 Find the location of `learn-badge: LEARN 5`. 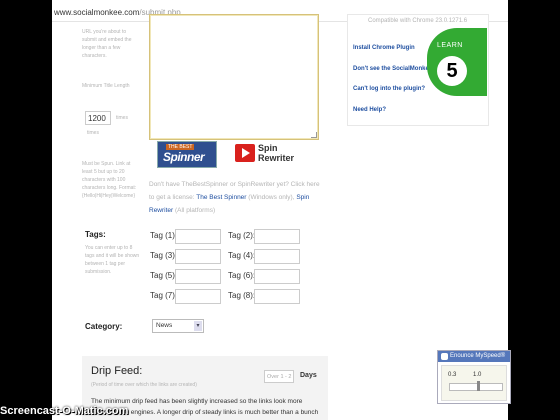

learn-badge: LEARN 5 is located at coordinates (457, 62).